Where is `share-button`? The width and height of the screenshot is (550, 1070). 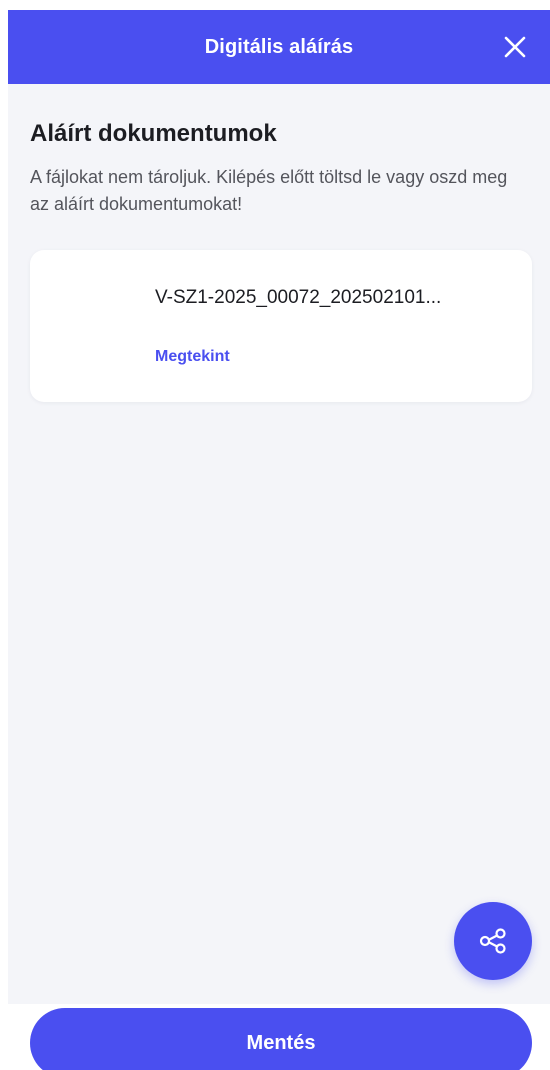
share-button is located at coordinates (493, 941).